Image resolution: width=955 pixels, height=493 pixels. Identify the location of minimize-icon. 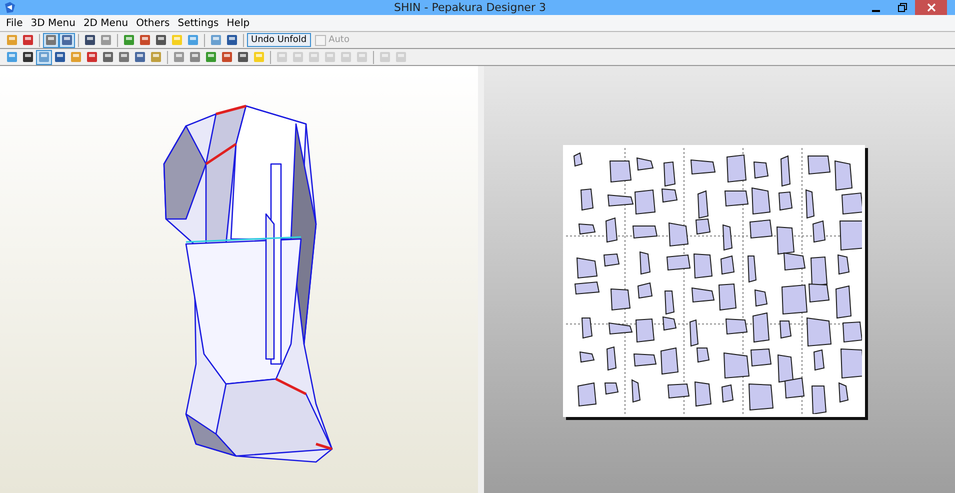
(876, 11).